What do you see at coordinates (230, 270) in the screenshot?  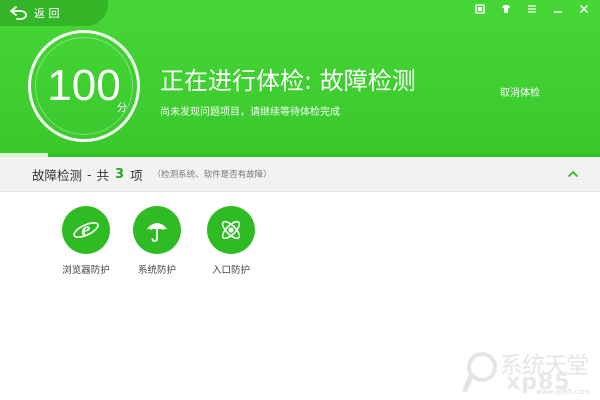 I see `entry-protection-label: 入口防护` at bounding box center [230, 270].